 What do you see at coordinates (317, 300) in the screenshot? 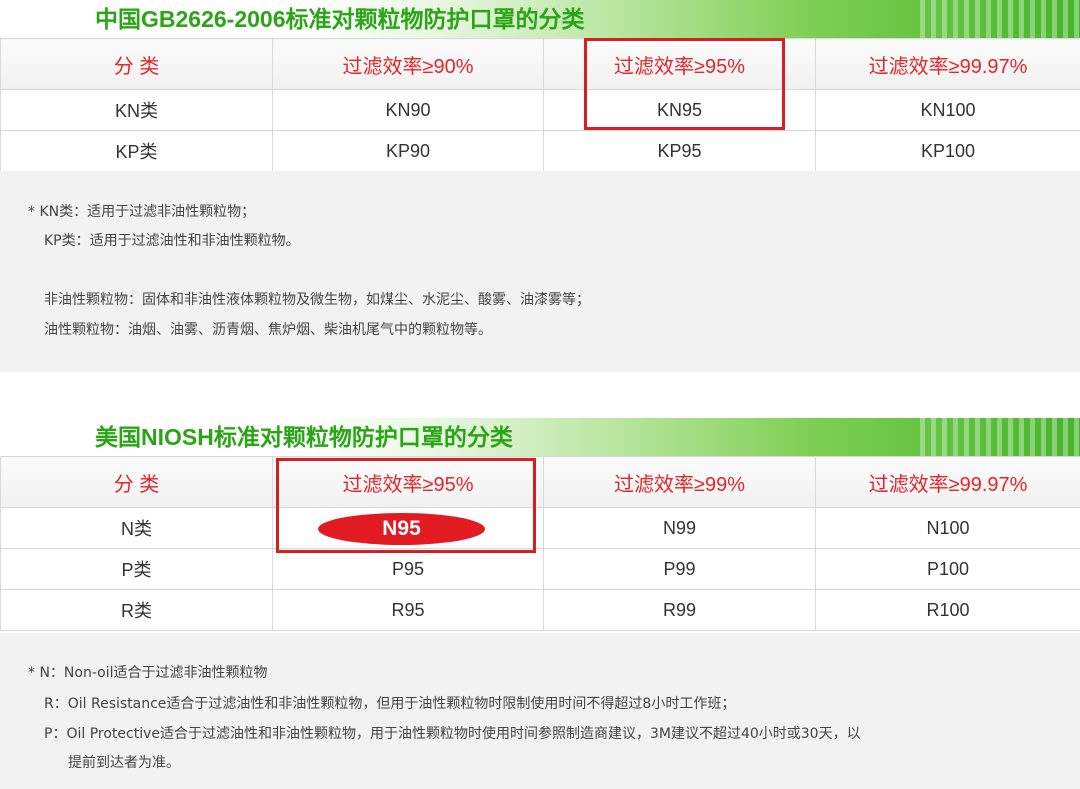
I see `gb-note-nonoil: 非油性颗粒物：固体和非油性液体颗粒物及微生物，如煤尘、水泥尘、酸雾、油漆雾等；` at bounding box center [317, 300].